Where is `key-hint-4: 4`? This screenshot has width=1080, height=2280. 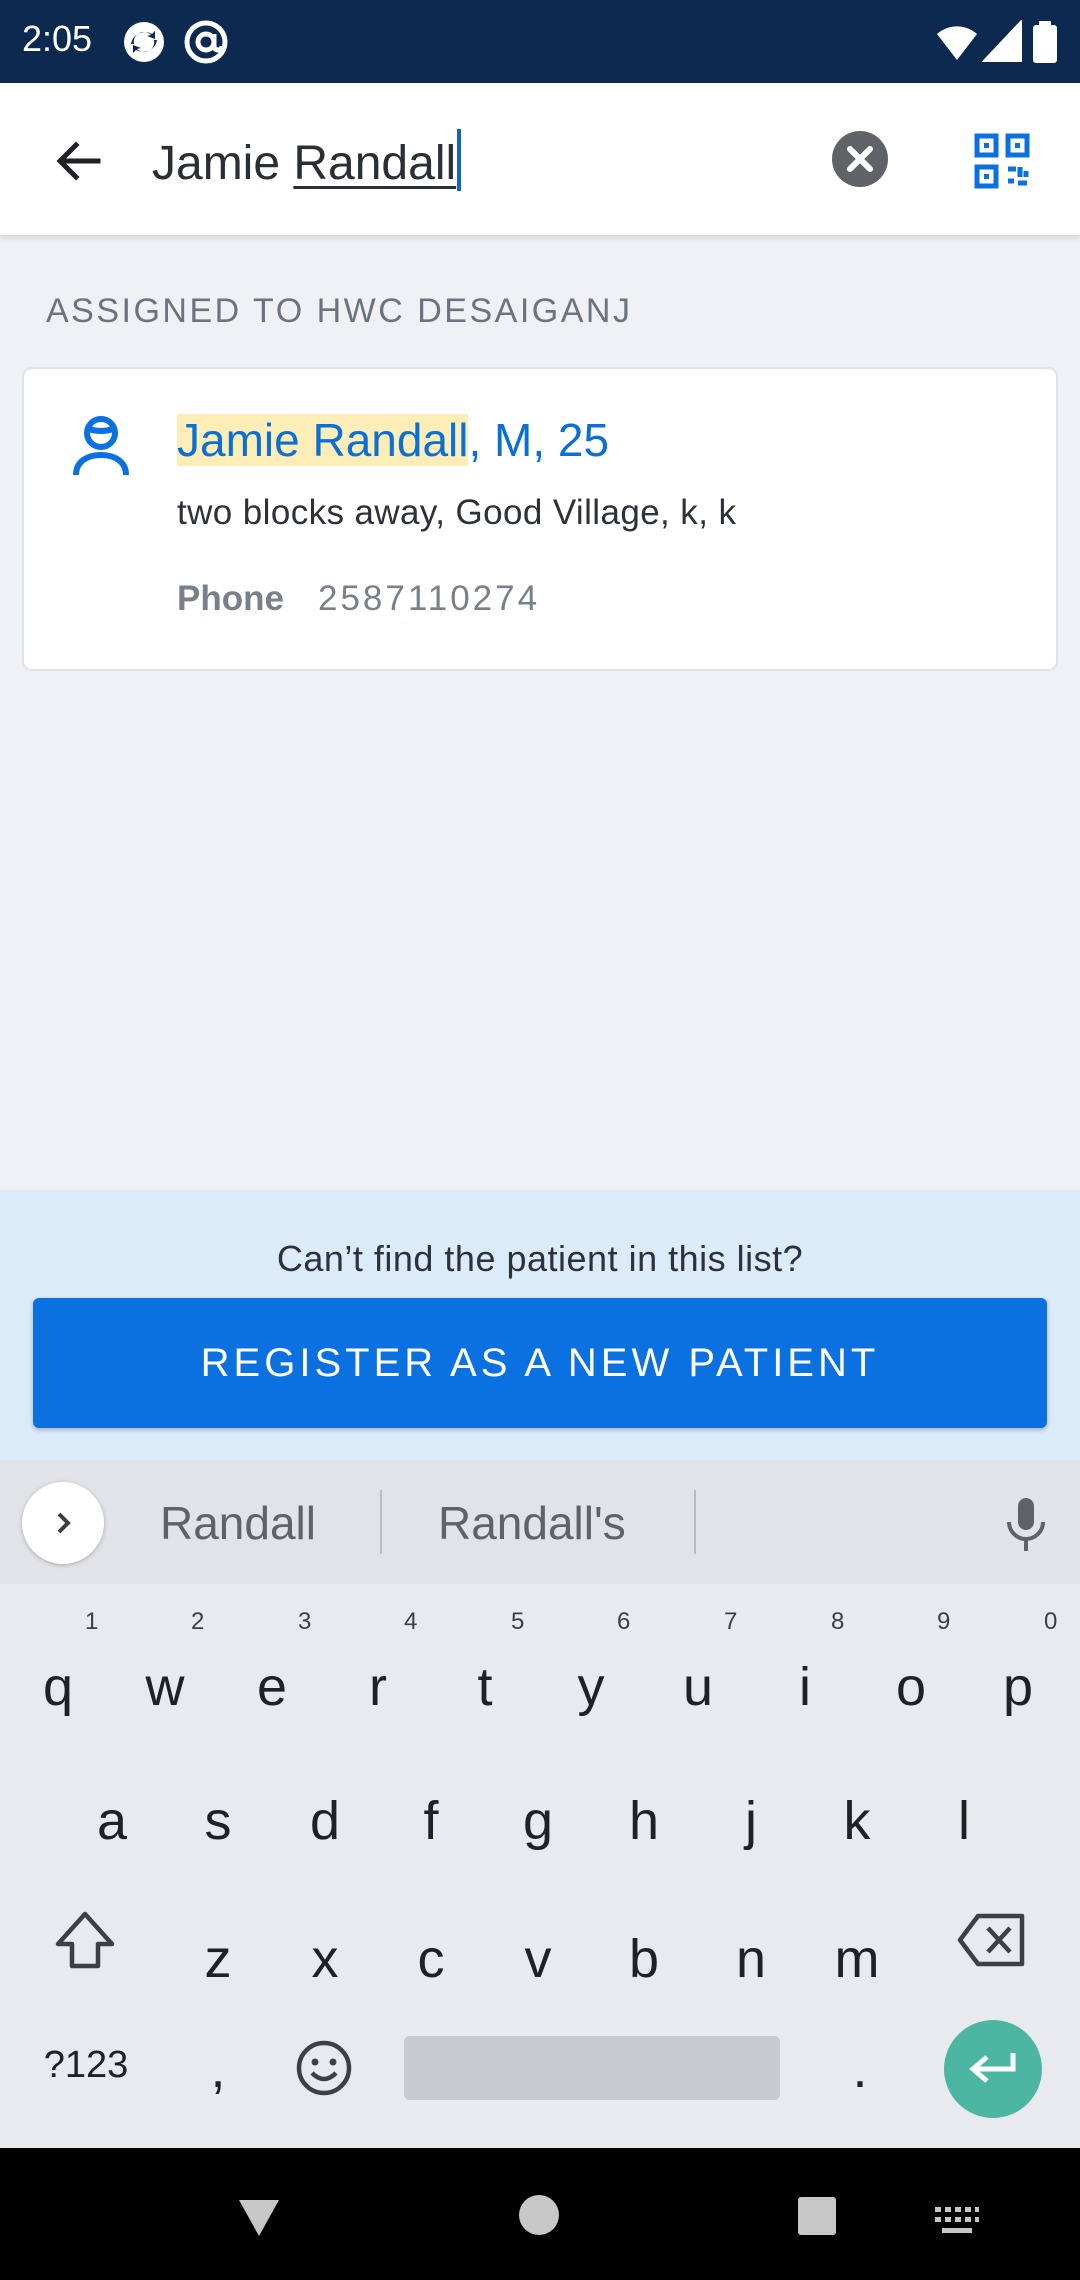
key-hint-4: 4 is located at coordinates (411, 1621).